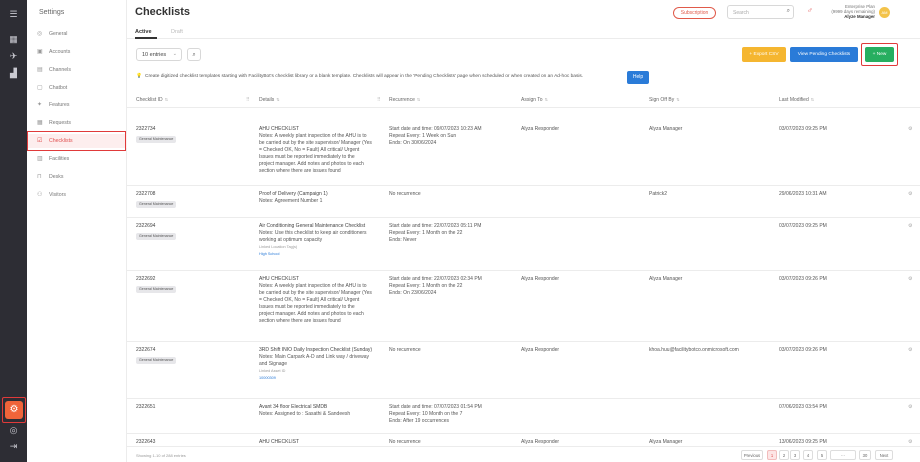 The height and width of the screenshot is (462, 920). I want to click on column-header: Sign Off By ⇅, so click(664, 100).